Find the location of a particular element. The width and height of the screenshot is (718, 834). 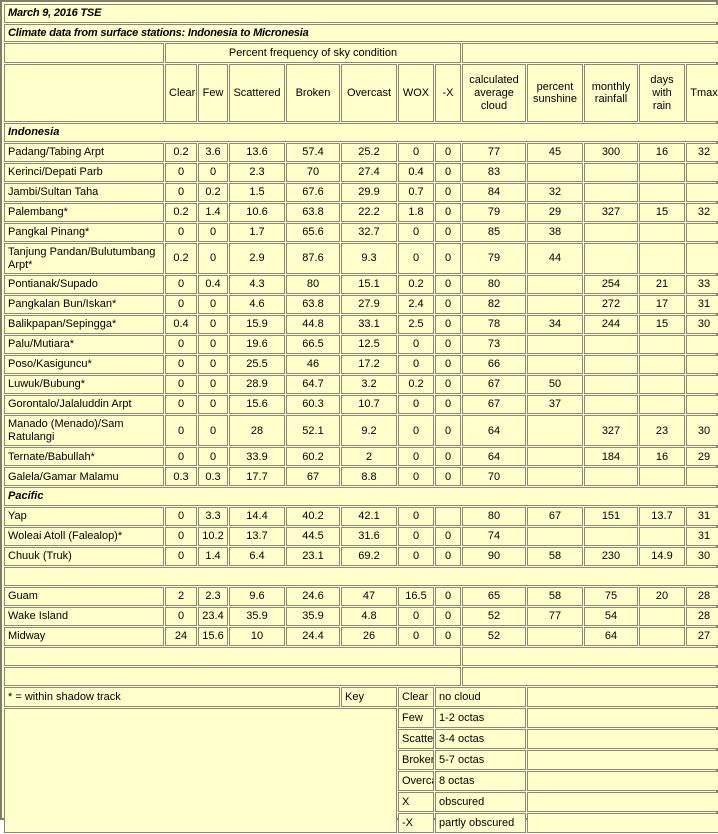

data-cell-clear: 0 is located at coordinates (181, 457).